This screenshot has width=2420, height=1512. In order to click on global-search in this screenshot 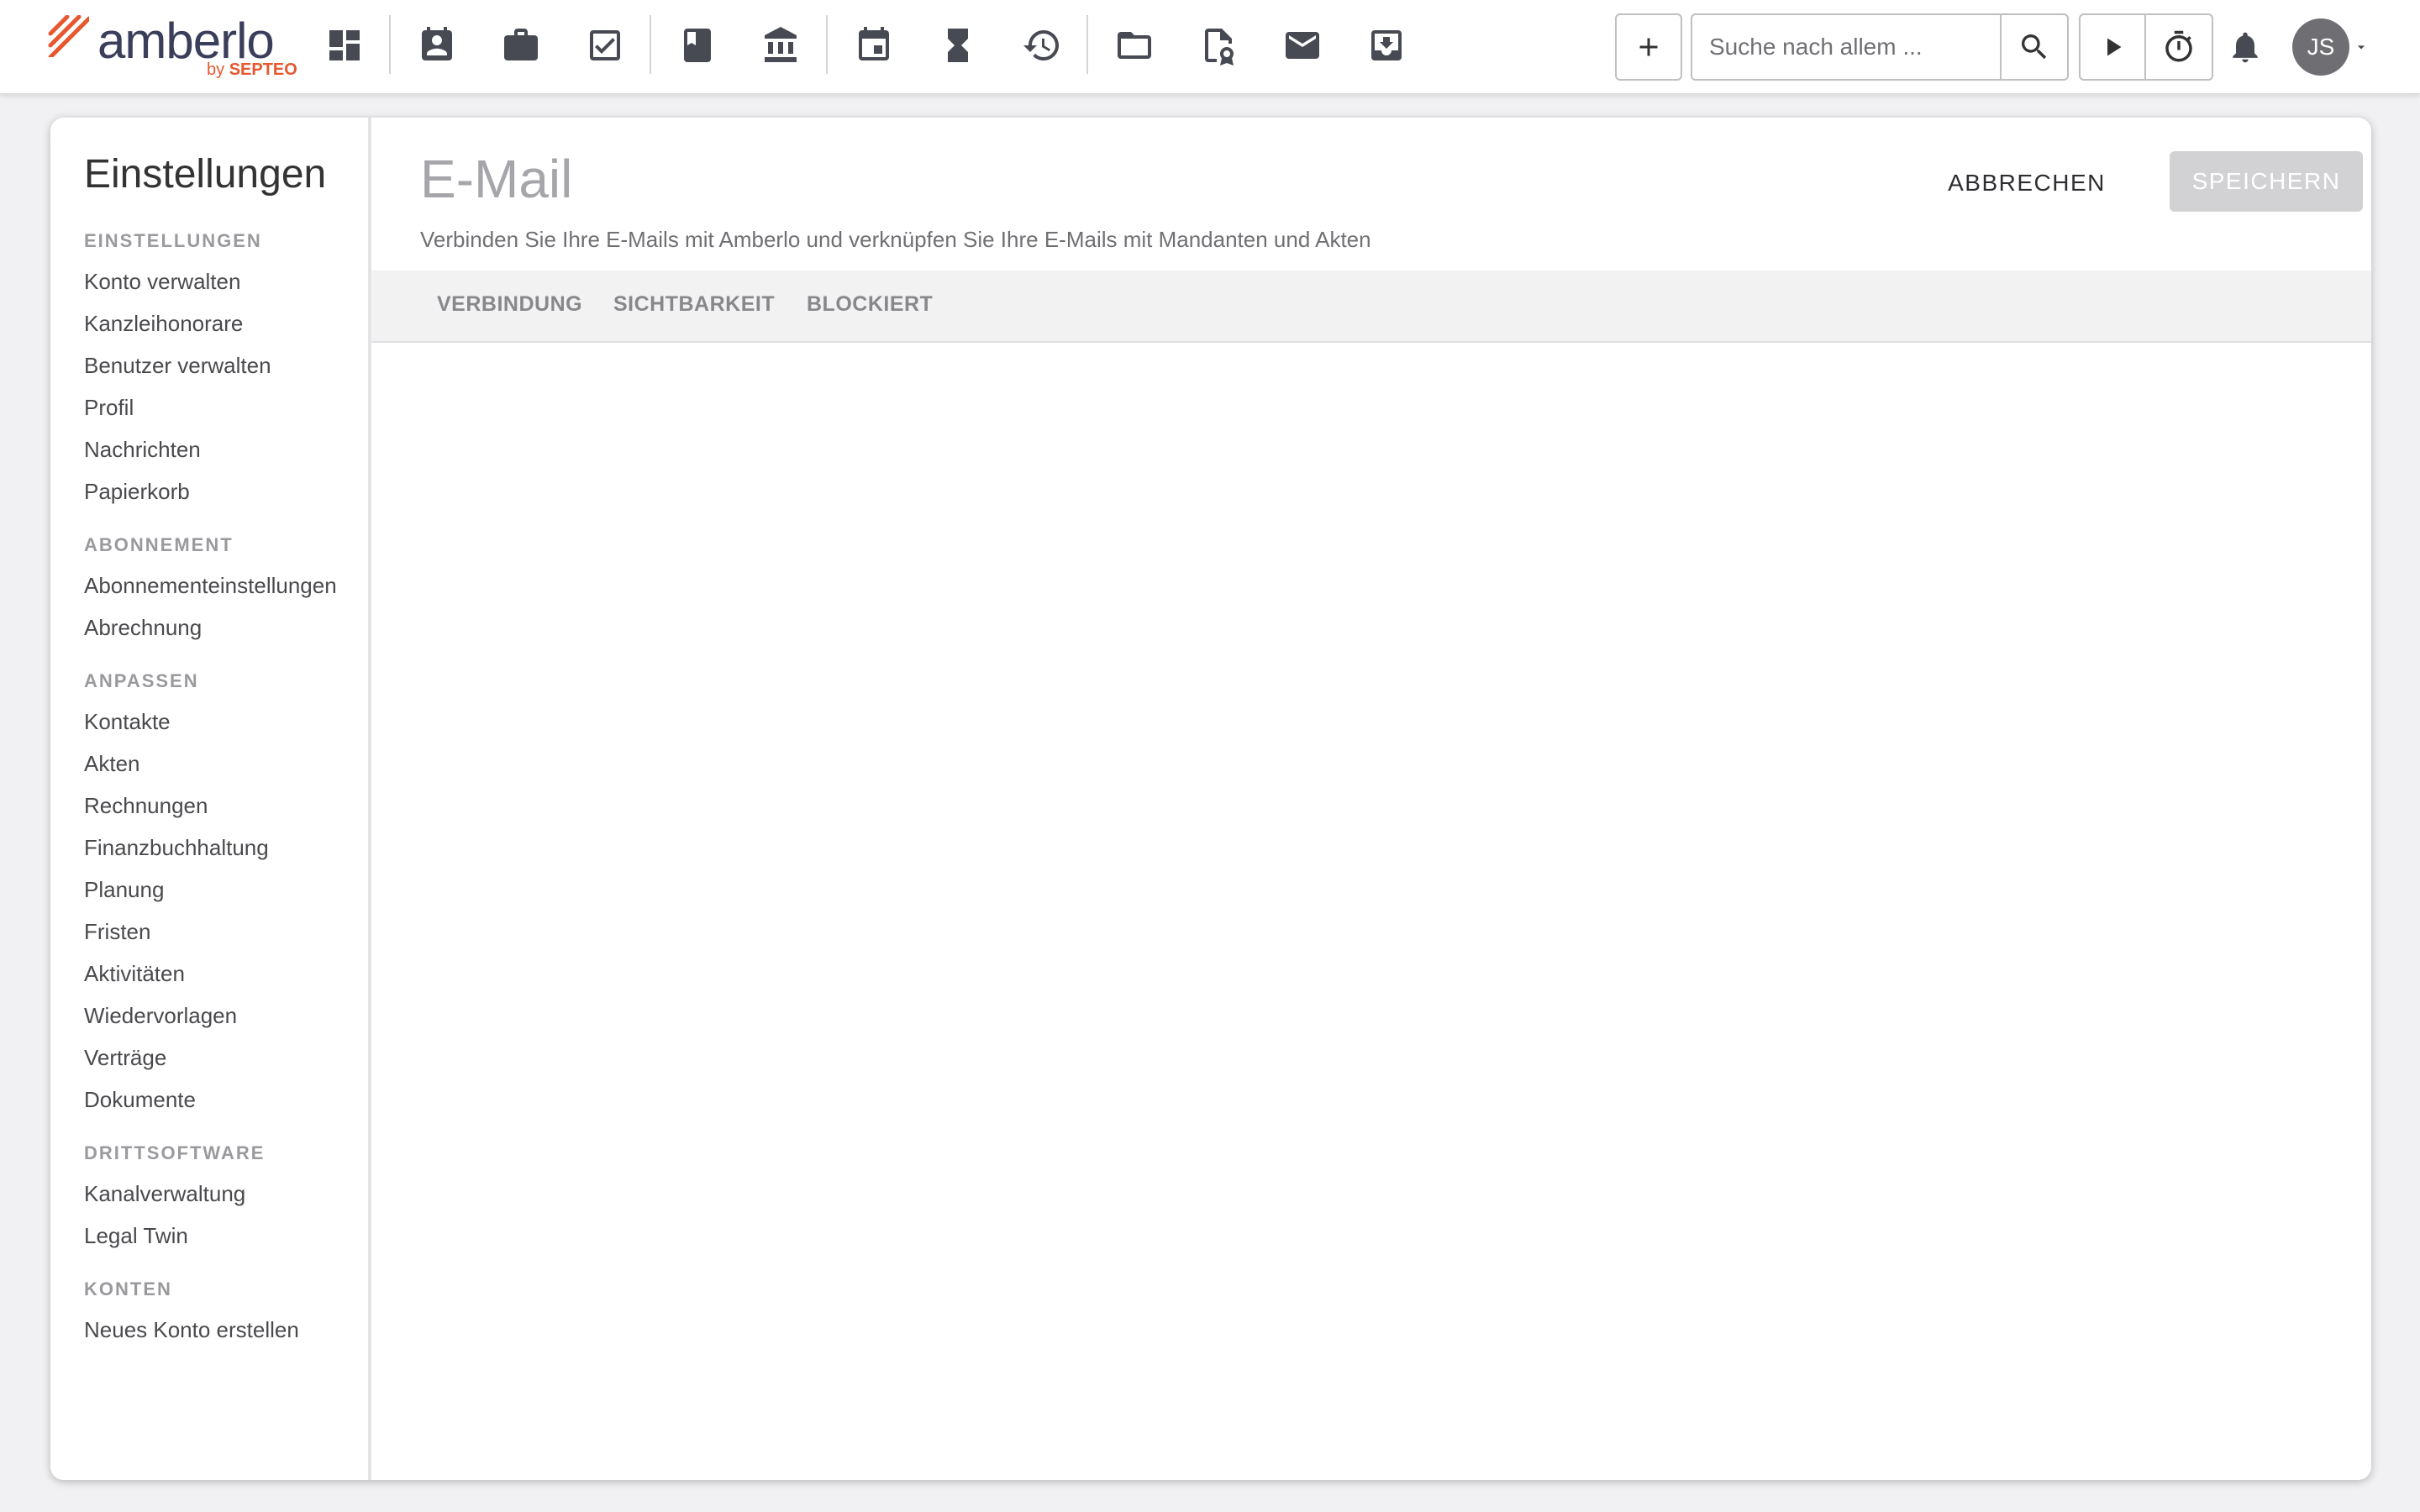, I will do `click(1880, 47)`.